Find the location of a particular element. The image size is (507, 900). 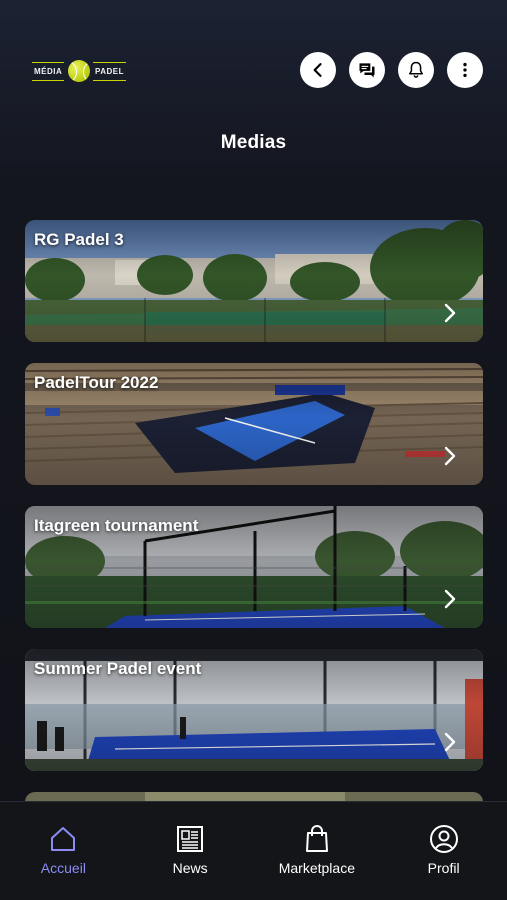

media-card-rg-padel-3: RG Padel 3 is located at coordinates (254, 281).